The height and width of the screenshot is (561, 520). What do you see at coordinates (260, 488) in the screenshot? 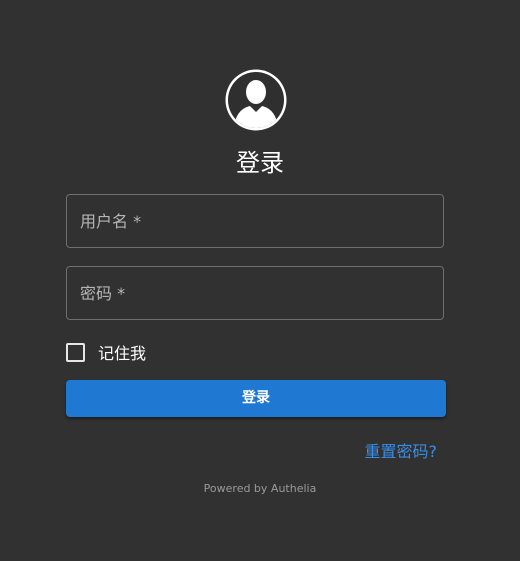
I see `powered-by-footer: Powered by Authelia` at bounding box center [260, 488].